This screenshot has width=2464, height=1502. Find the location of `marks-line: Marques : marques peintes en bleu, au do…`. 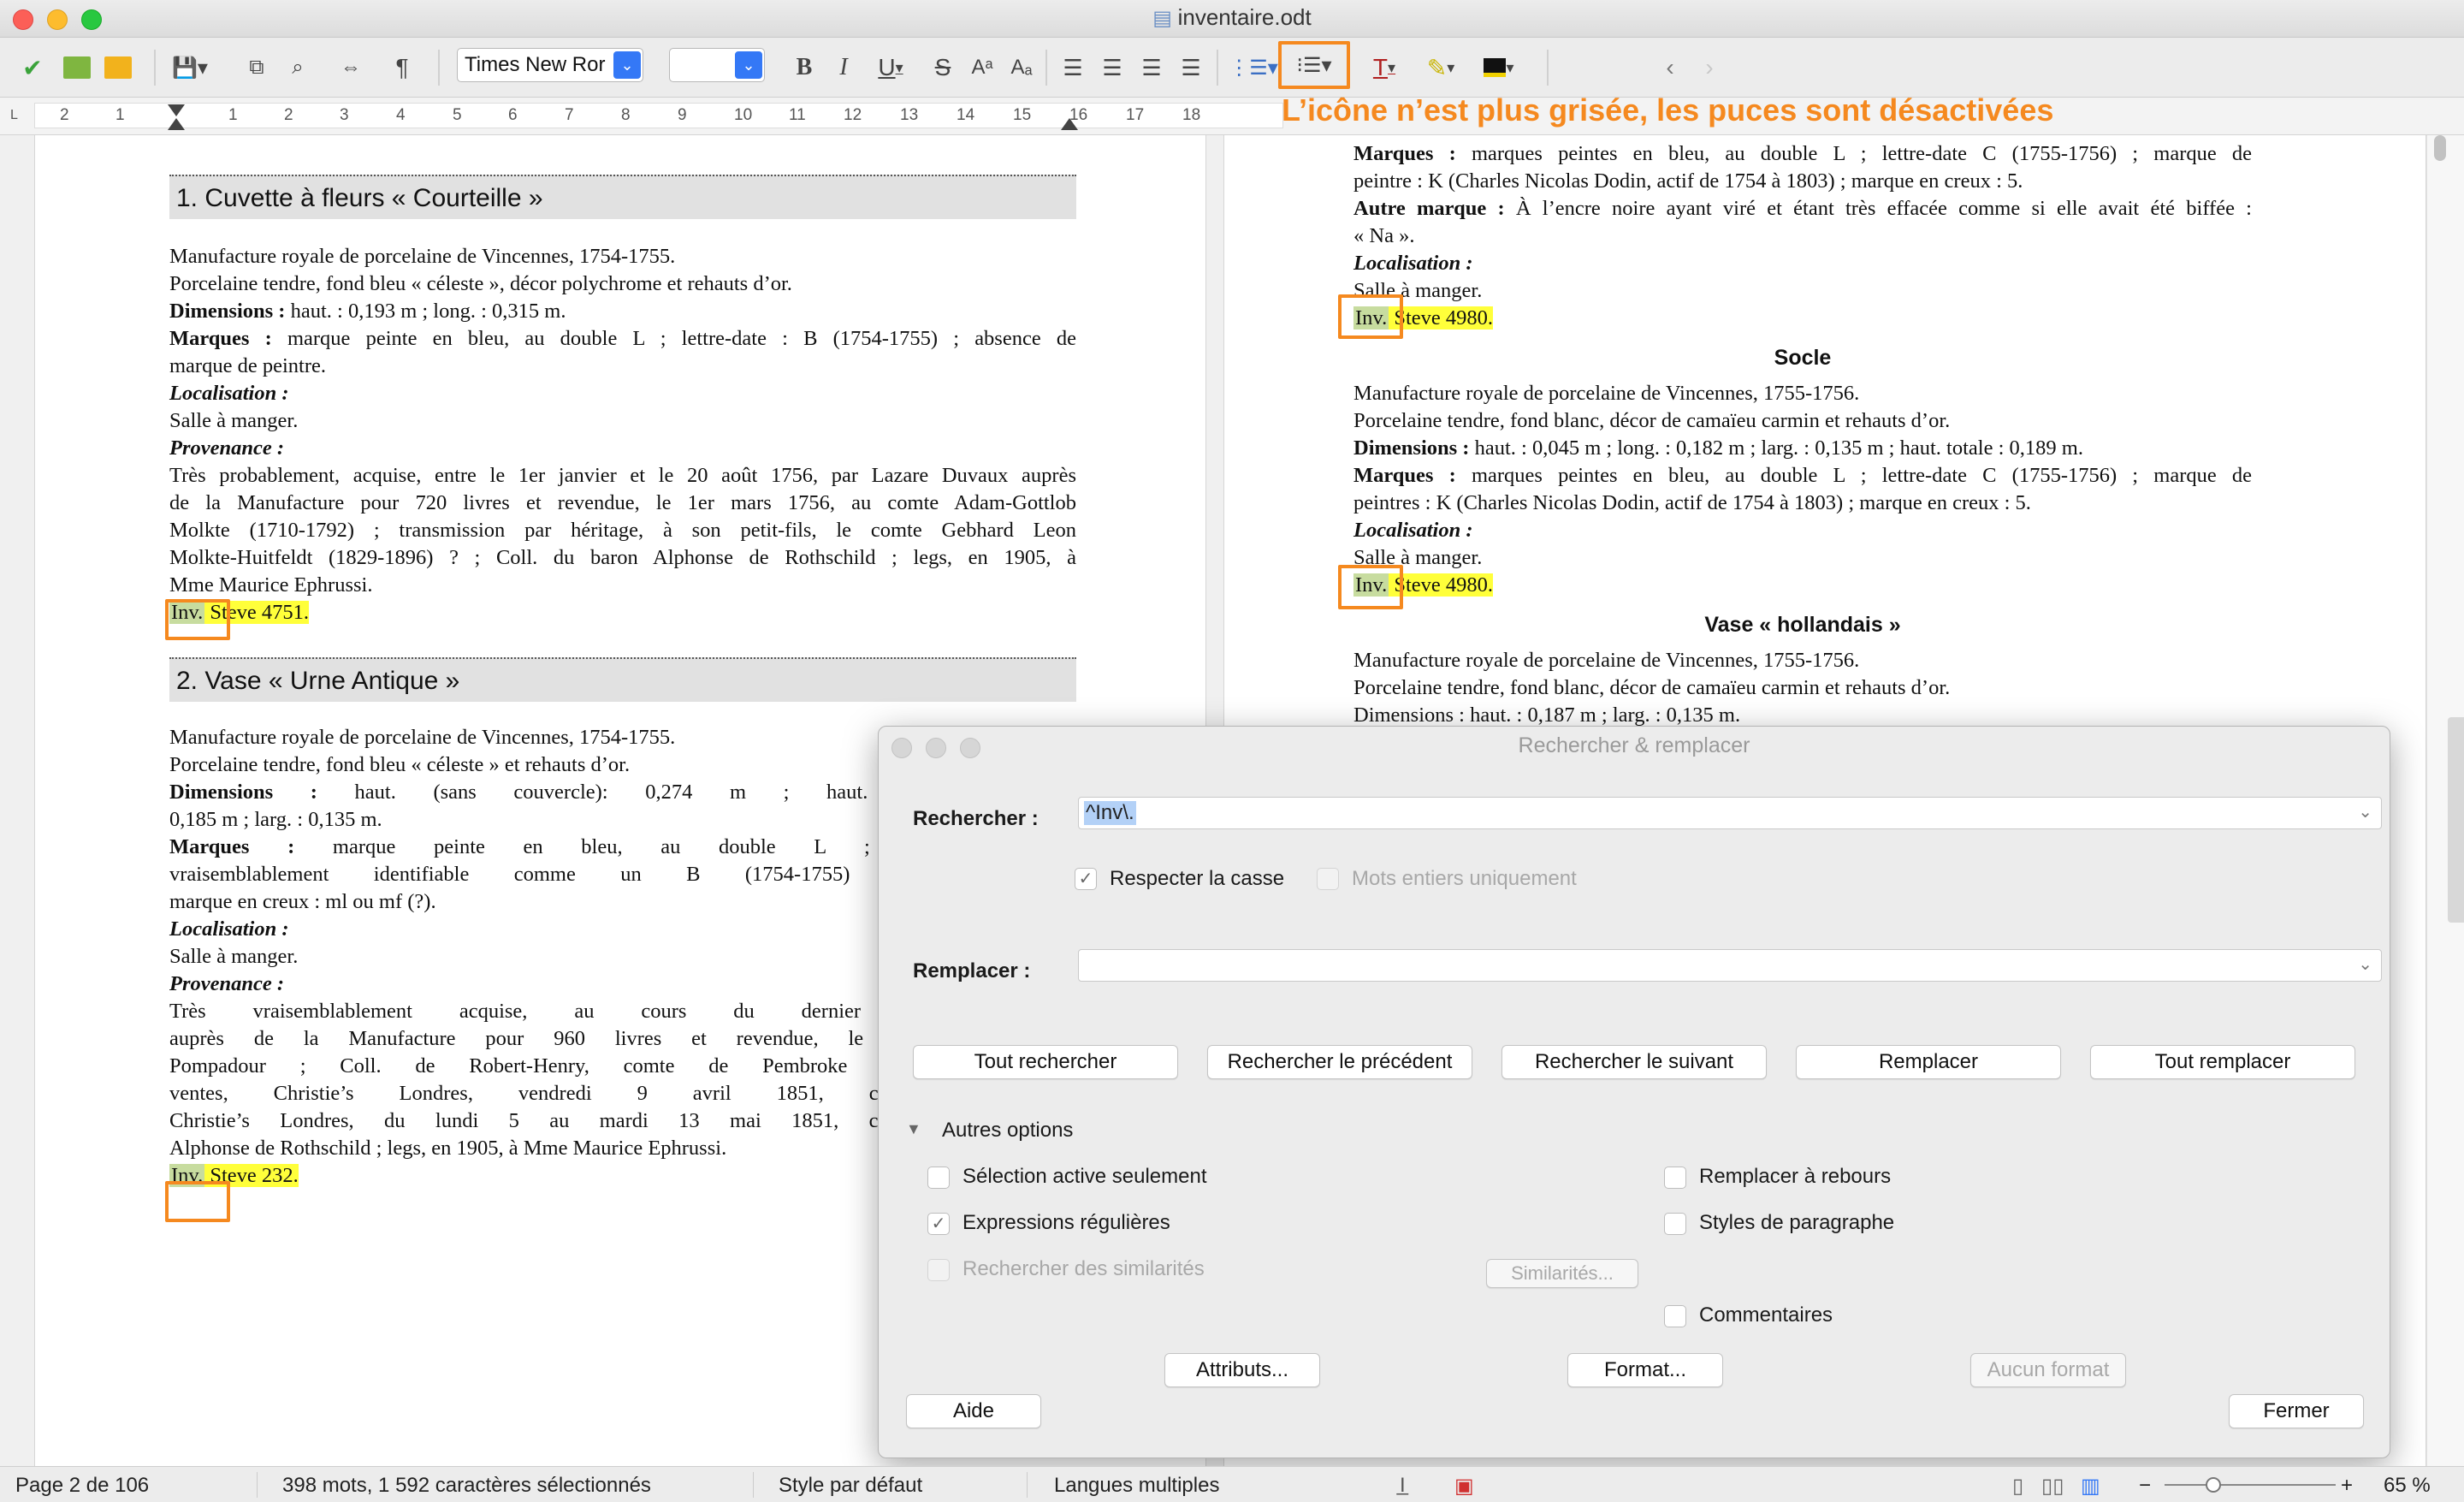

marks-line: Marques : marques peintes en bleu, au do… is located at coordinates (1803, 153).